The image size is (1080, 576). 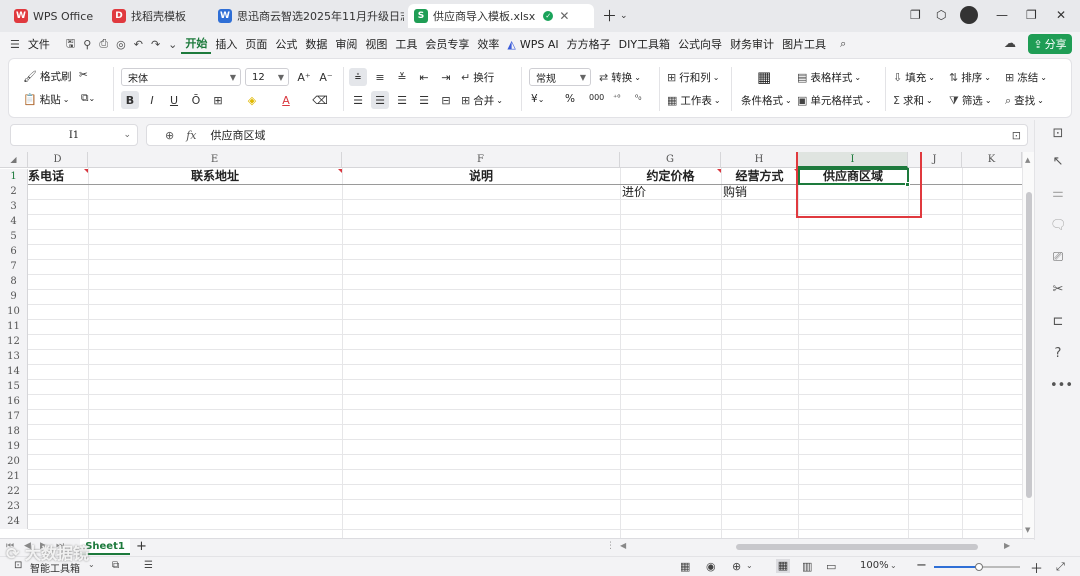 What do you see at coordinates (633, 192) in the screenshot?
I see `cell-g2: 进价` at bounding box center [633, 192].